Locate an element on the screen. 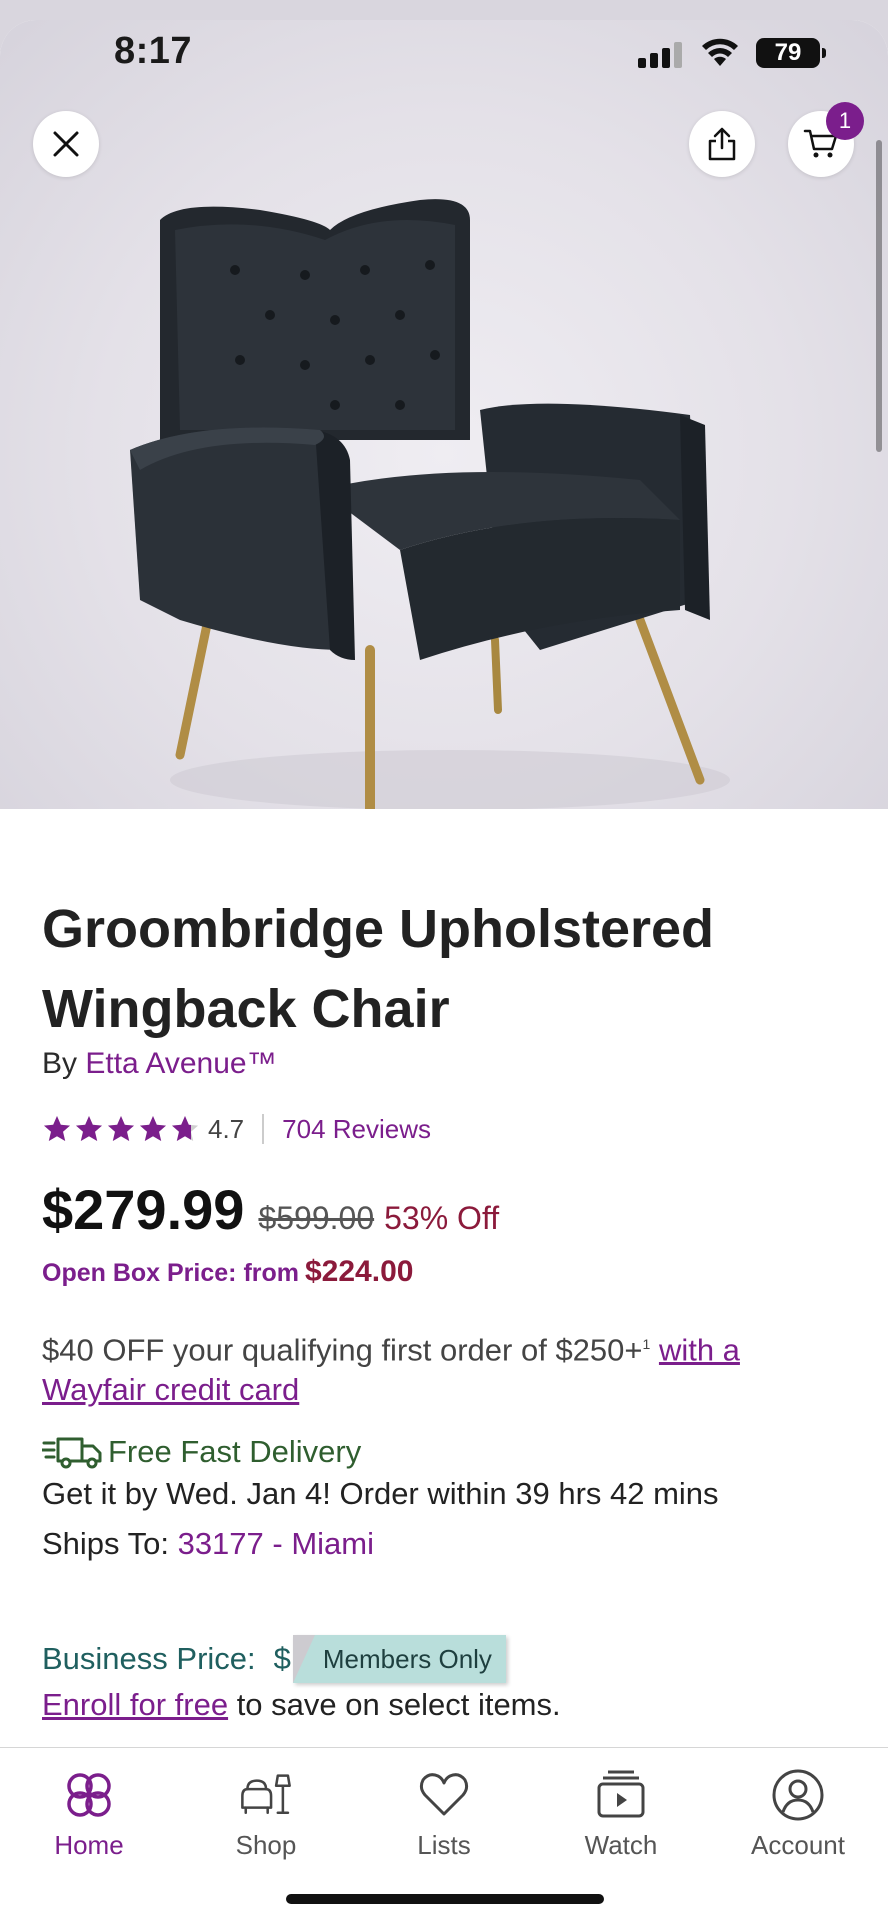 The image size is (888, 1920). battery-icon: 79 is located at coordinates (791, 53).